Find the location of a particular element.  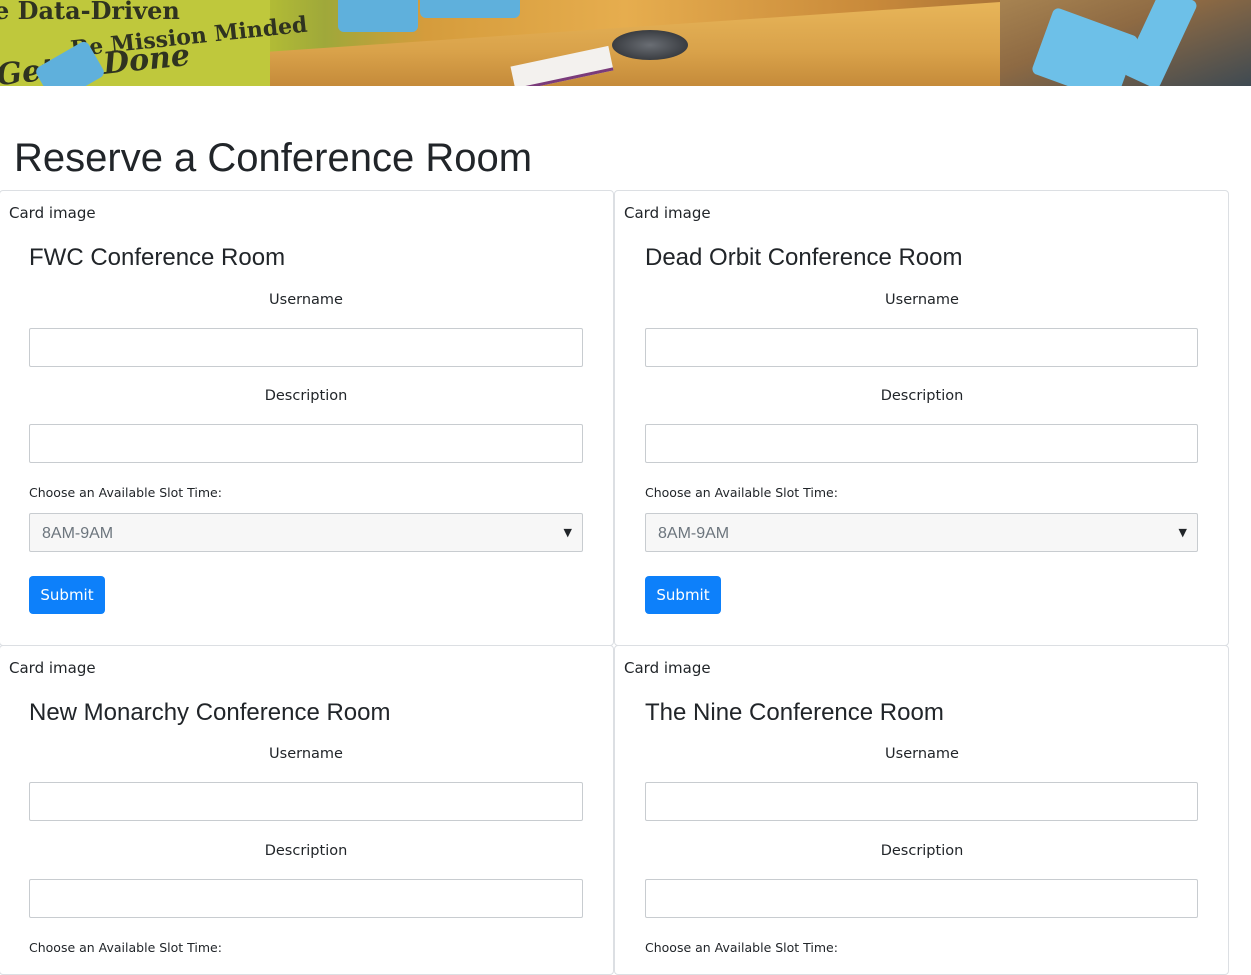

card-title: FWC Conference Room is located at coordinates (157, 257).